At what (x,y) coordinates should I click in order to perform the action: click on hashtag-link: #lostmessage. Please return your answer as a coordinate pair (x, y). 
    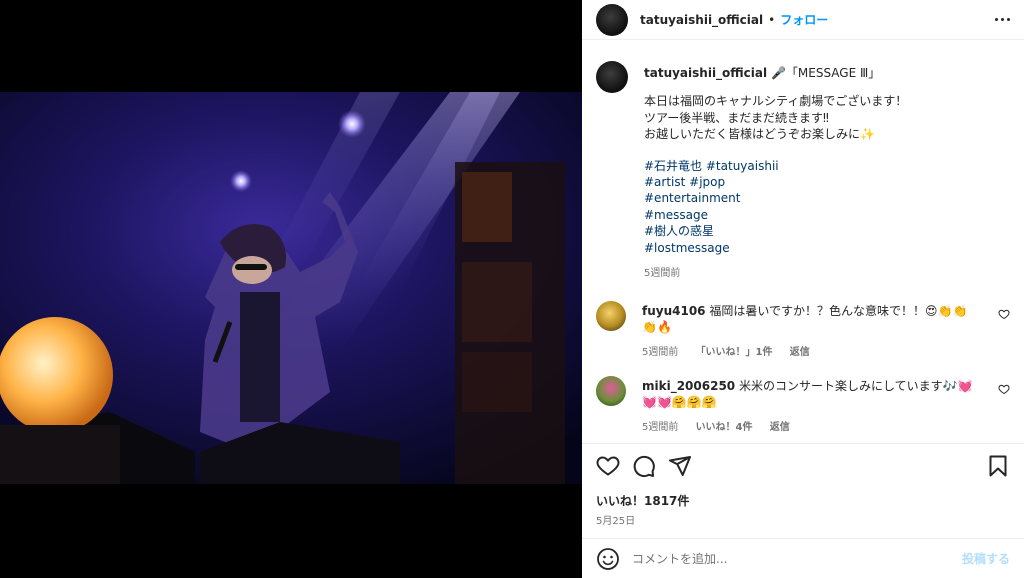
    Looking at the image, I should click on (824, 248).